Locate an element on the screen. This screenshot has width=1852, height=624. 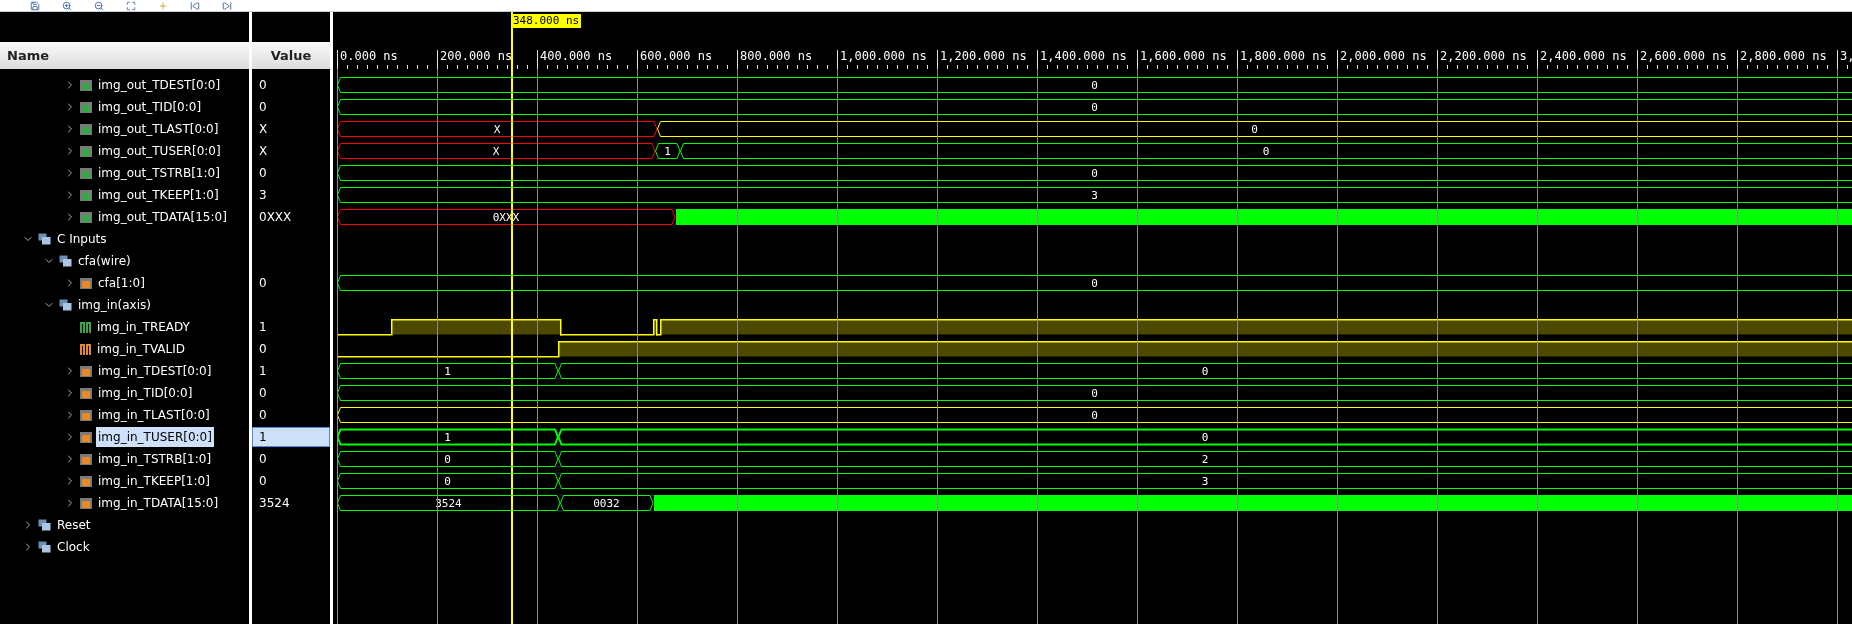
bus-value: 3524 is located at coordinates (448, 503).